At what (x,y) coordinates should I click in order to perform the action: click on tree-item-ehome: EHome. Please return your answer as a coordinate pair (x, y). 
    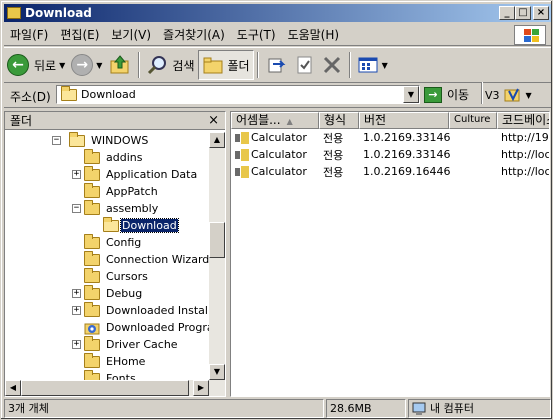
    Looking at the image, I should click on (115, 361).